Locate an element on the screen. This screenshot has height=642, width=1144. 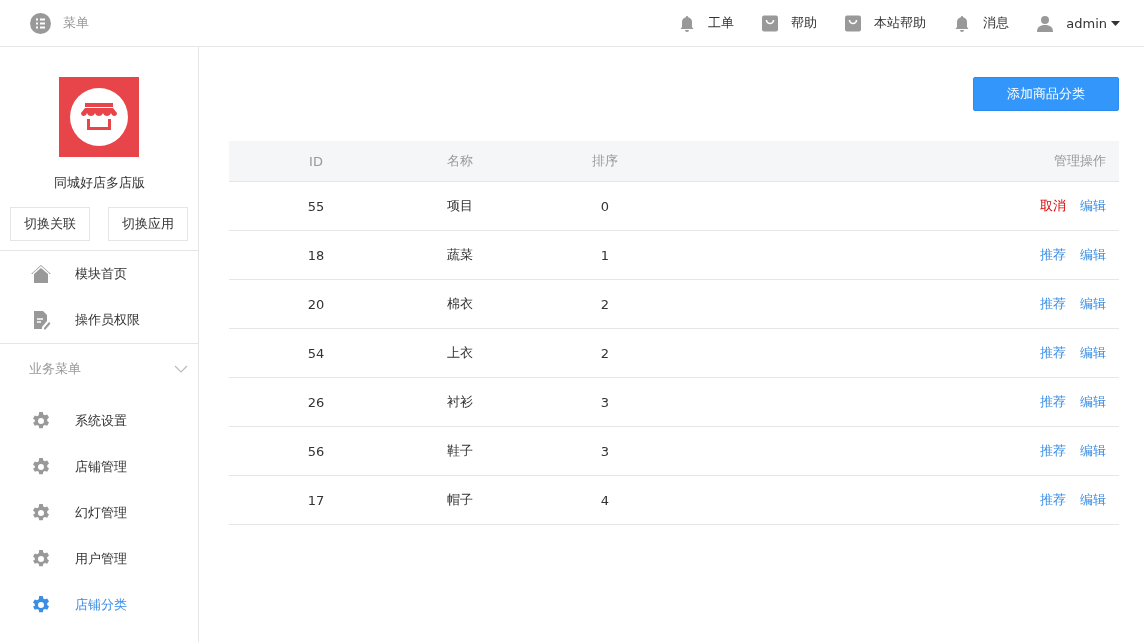
table-cell-text: 项目 is located at coordinates (460, 206).